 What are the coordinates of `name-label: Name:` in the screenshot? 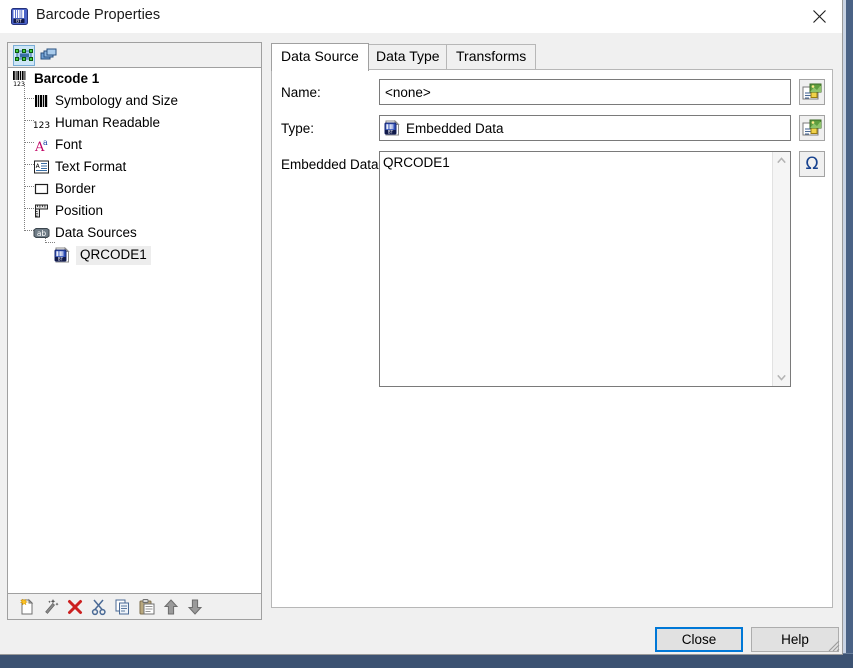 It's located at (301, 92).